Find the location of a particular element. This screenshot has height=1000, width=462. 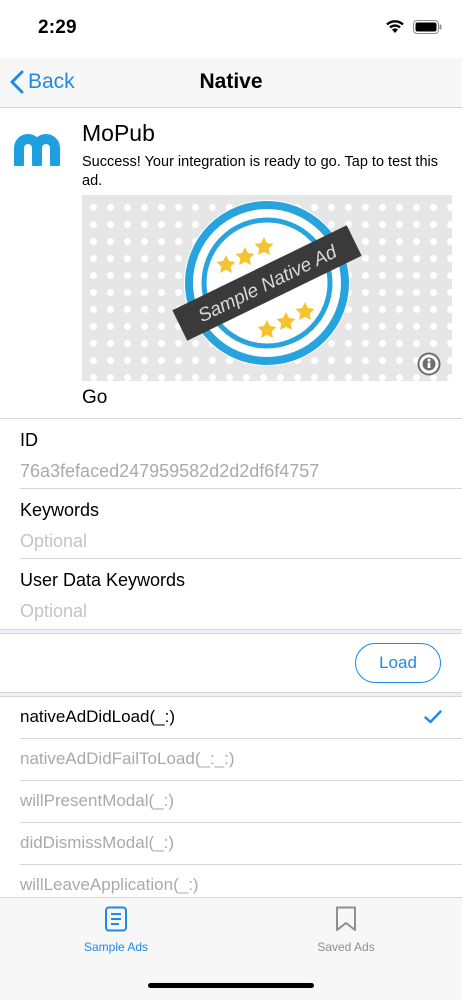

privacy-info-icon is located at coordinates (429, 364).